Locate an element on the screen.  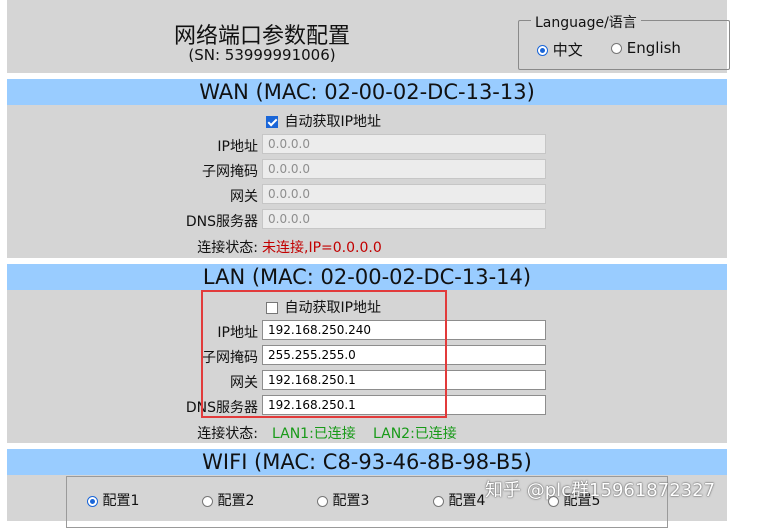
wifi-config-1: 配置1 is located at coordinates (113, 500).